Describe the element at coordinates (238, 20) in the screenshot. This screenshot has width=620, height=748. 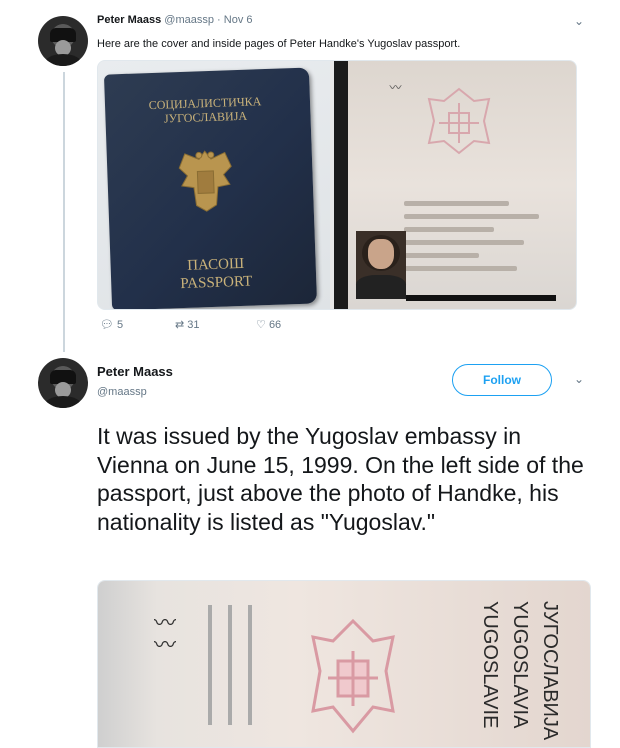
I see `timestamp: Nov 6` at that location.